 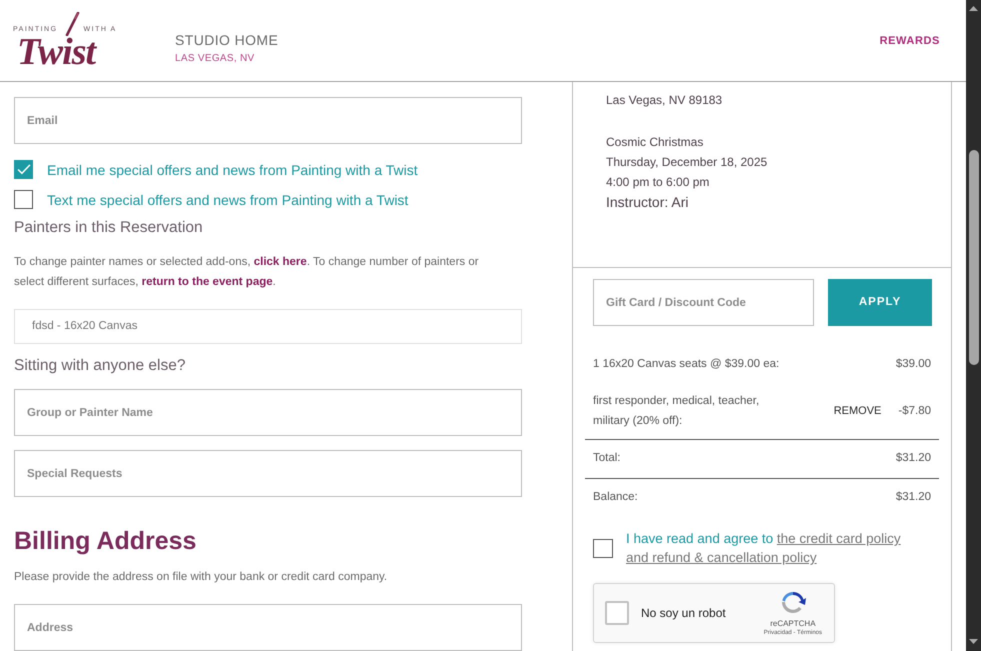 What do you see at coordinates (913, 364) in the screenshot?
I see `line-item-amount: $39.00` at bounding box center [913, 364].